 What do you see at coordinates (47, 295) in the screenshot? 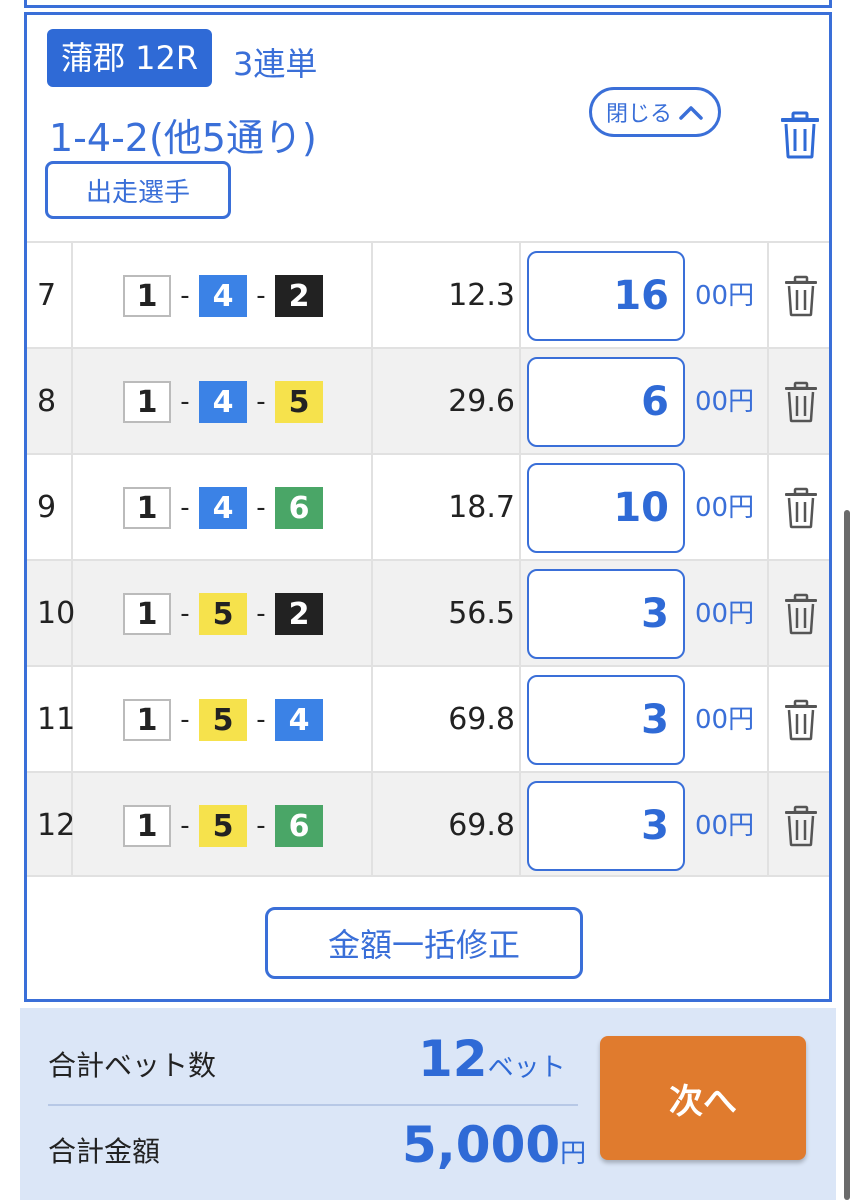
I see `row-number: 7` at bounding box center [47, 295].